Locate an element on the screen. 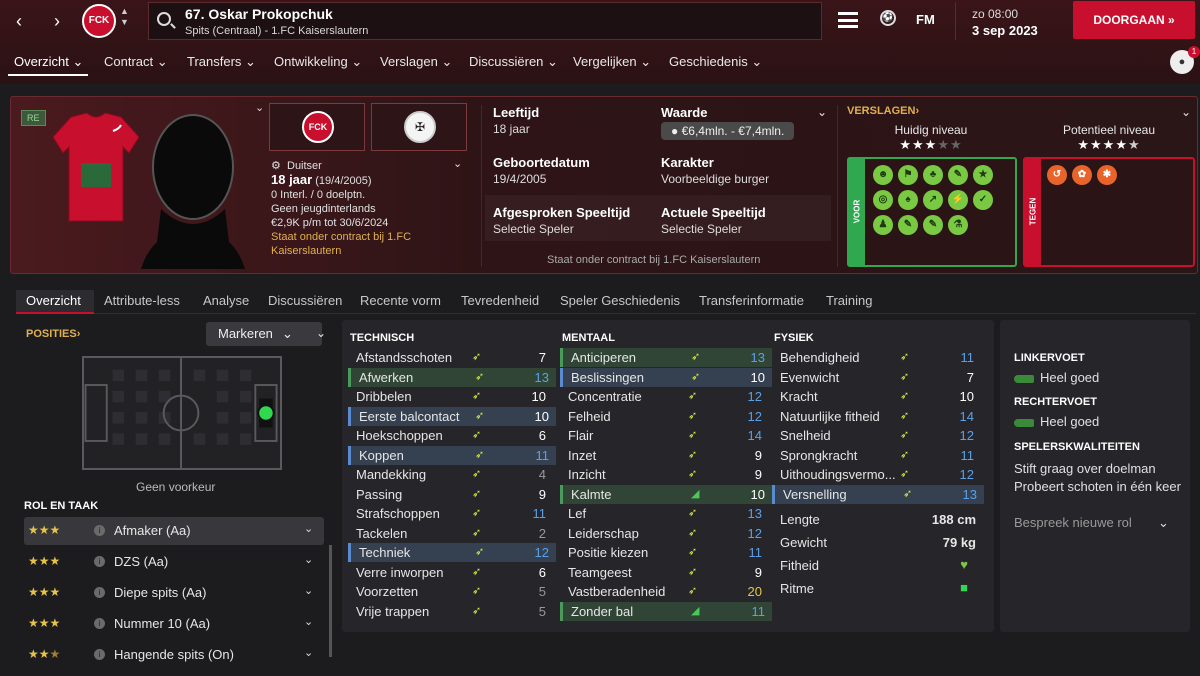 The width and height of the screenshot is (1200, 676). attribute-row: Snelheid ➶ 12 is located at coordinates (878, 435).